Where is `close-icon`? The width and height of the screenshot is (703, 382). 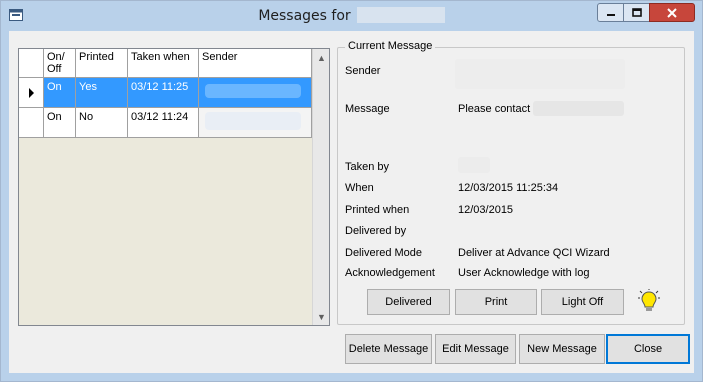 close-icon is located at coordinates (672, 12).